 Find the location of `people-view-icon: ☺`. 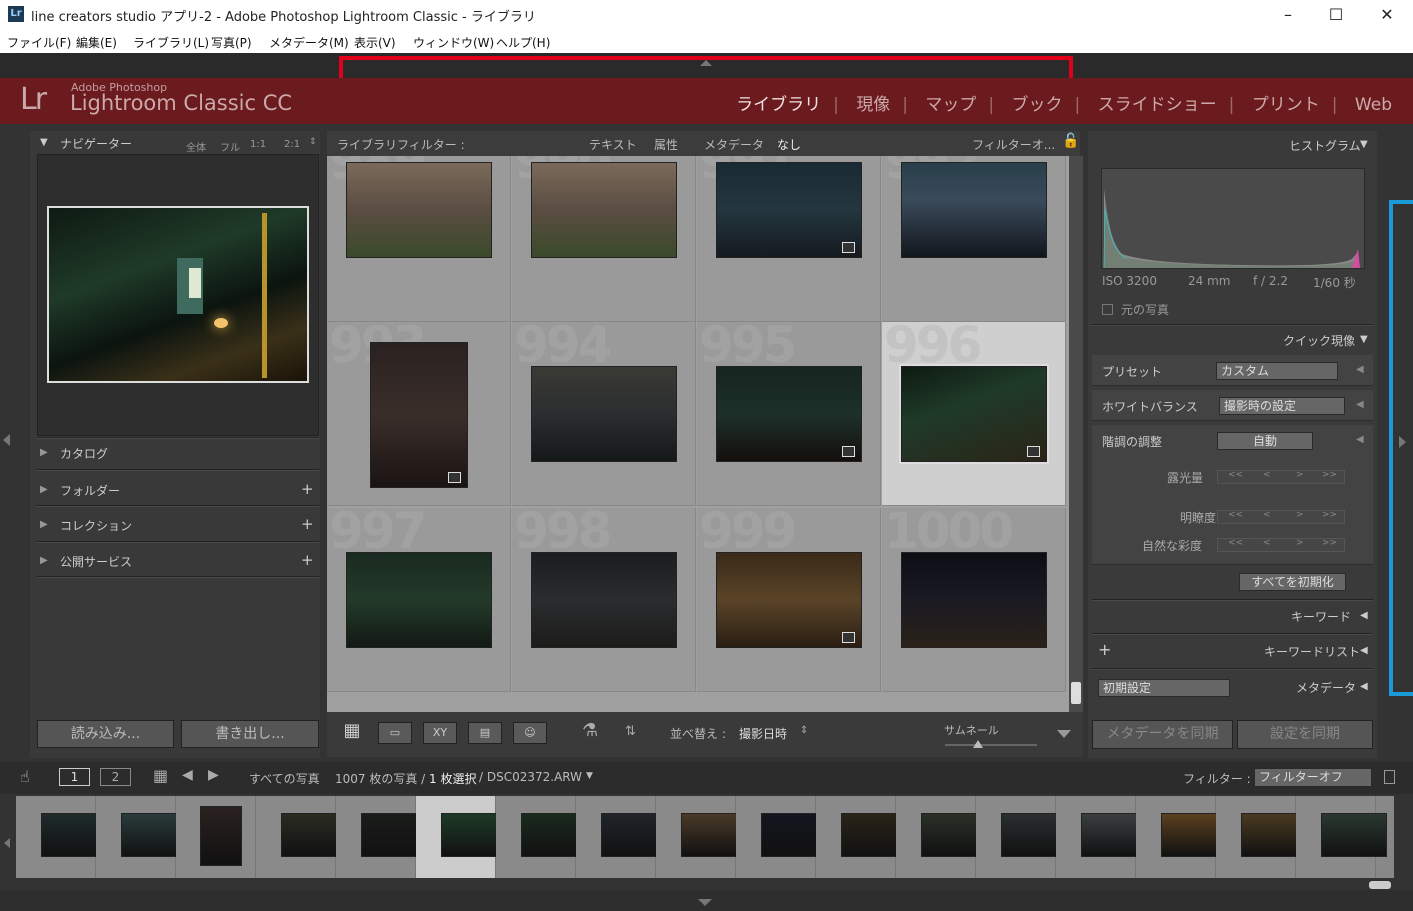

people-view-icon: ☺ is located at coordinates (530, 733).